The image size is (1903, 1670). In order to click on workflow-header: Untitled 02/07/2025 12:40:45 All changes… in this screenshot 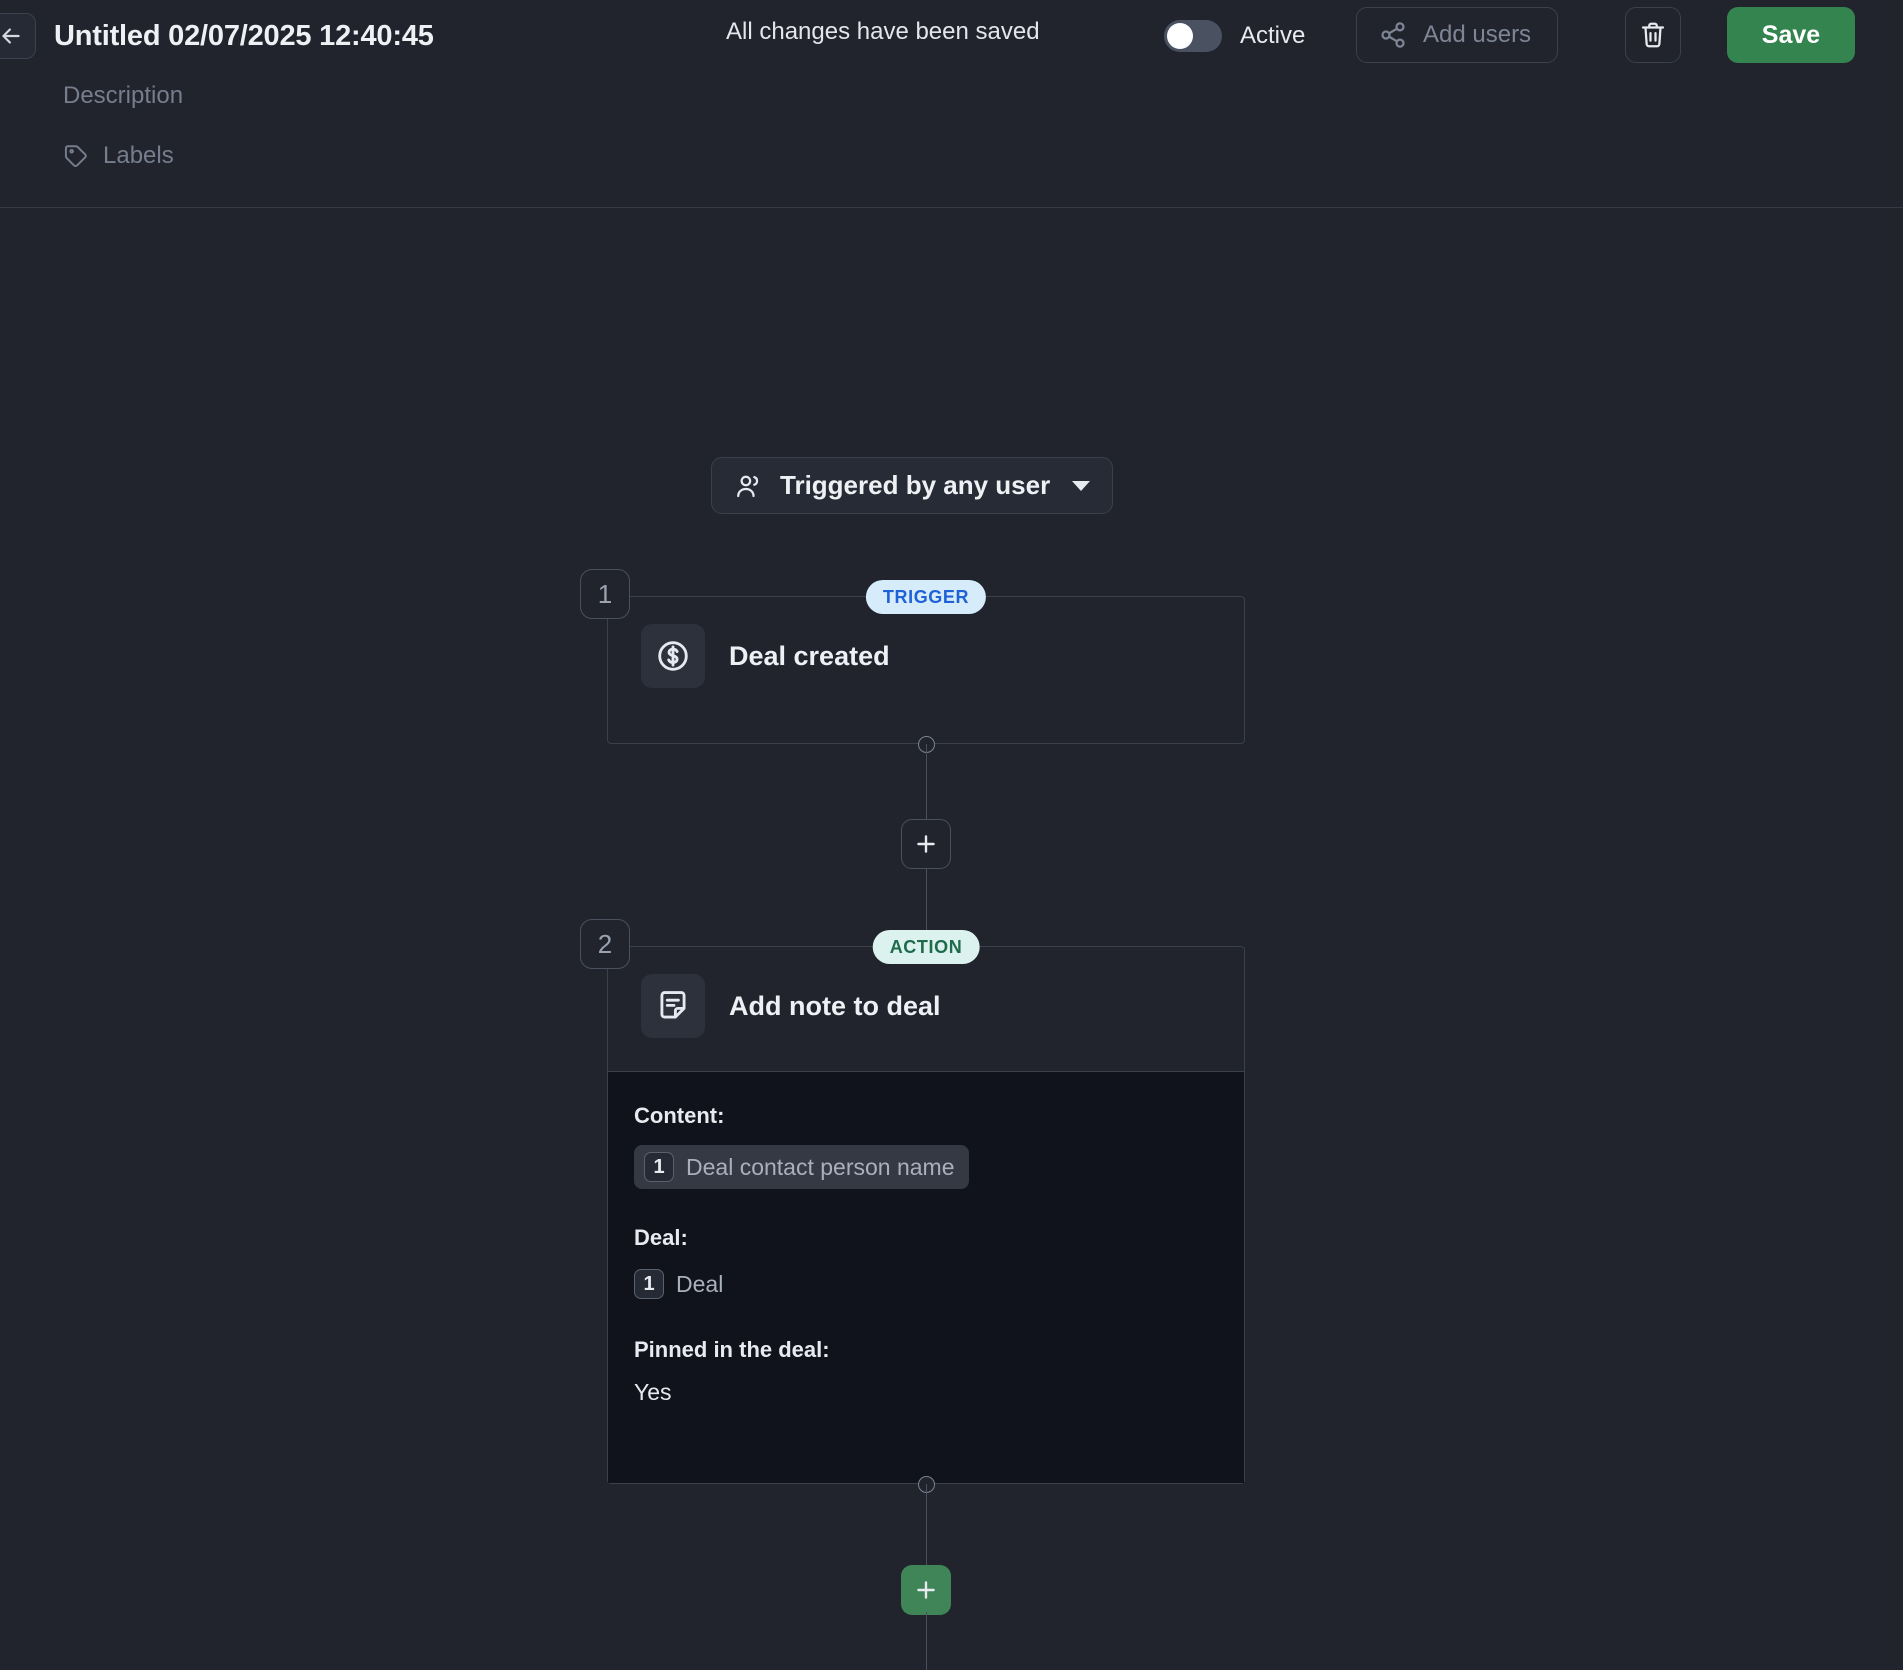, I will do `click(951, 104)`.